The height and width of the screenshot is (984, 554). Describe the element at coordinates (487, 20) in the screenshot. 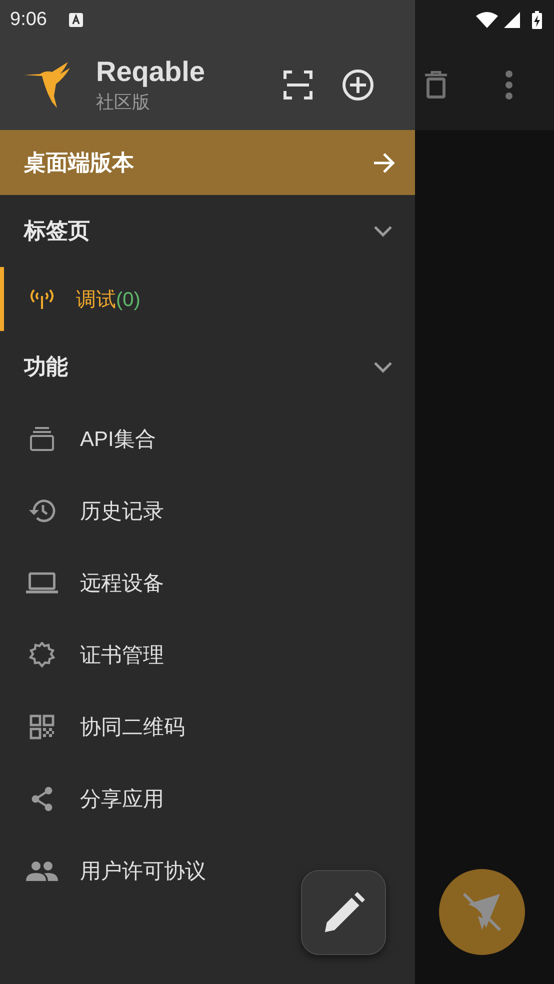

I see `wifi-icon` at that location.